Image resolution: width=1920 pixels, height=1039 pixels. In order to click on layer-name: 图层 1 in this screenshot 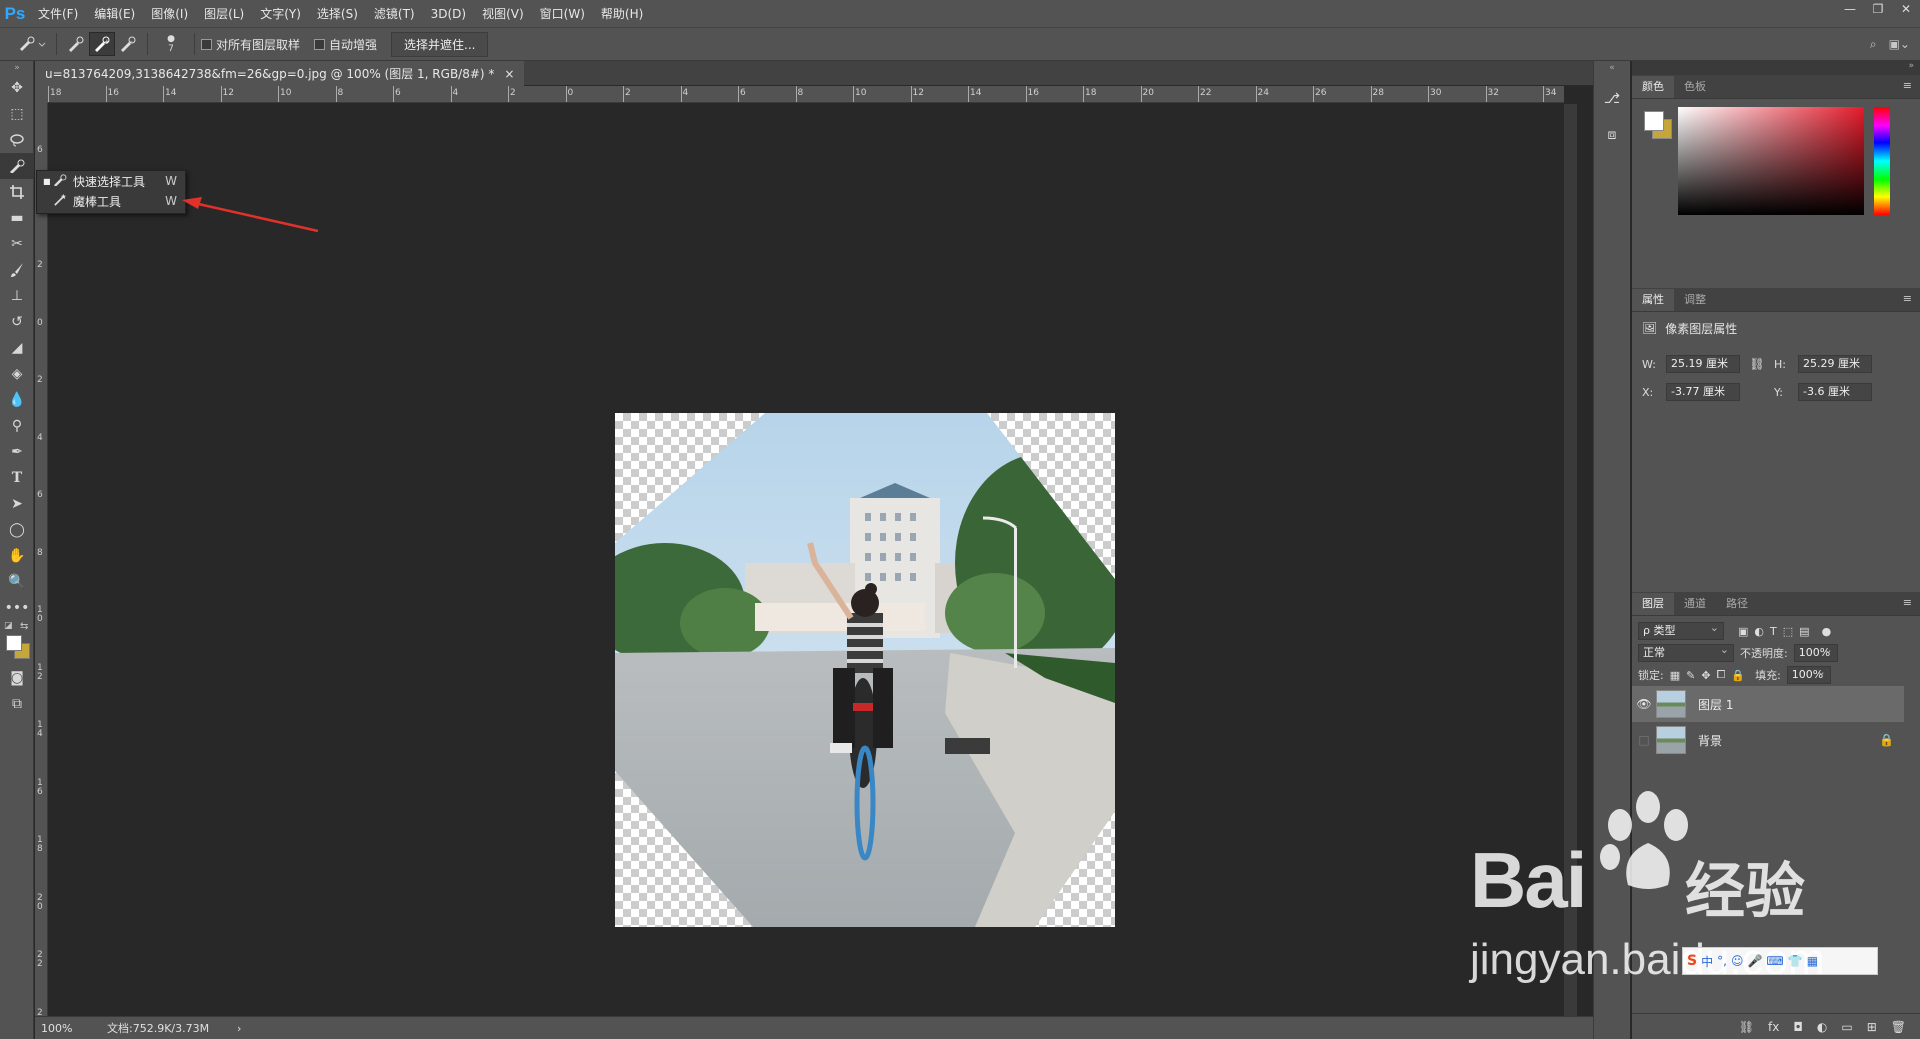, I will do `click(1715, 704)`.